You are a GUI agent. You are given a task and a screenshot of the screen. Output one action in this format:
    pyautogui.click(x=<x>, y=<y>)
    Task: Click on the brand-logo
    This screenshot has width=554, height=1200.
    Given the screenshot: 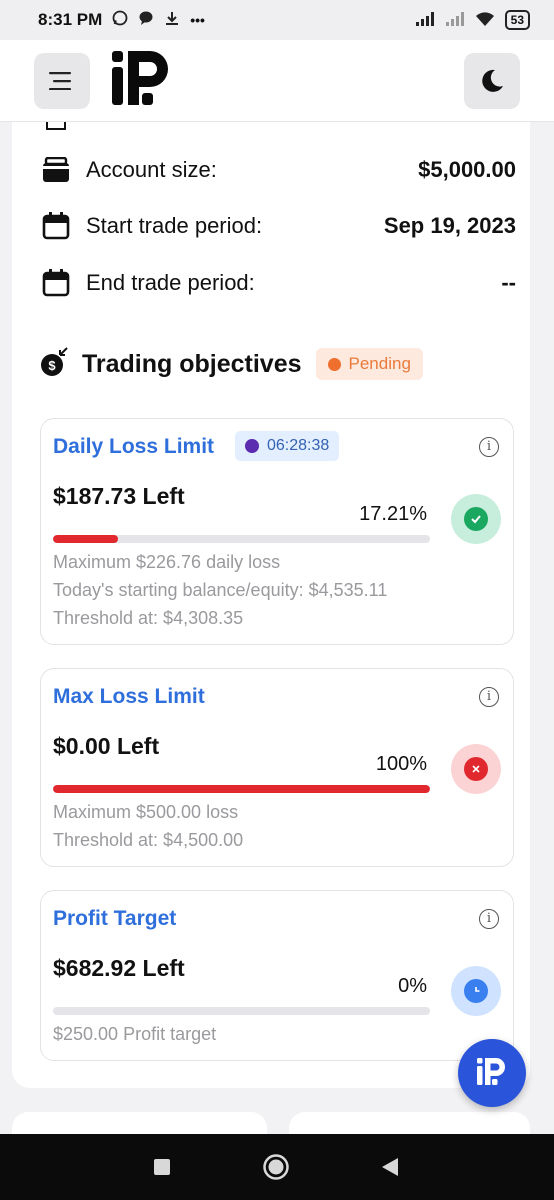 What is the action you would take?
    pyautogui.click(x=142, y=80)
    